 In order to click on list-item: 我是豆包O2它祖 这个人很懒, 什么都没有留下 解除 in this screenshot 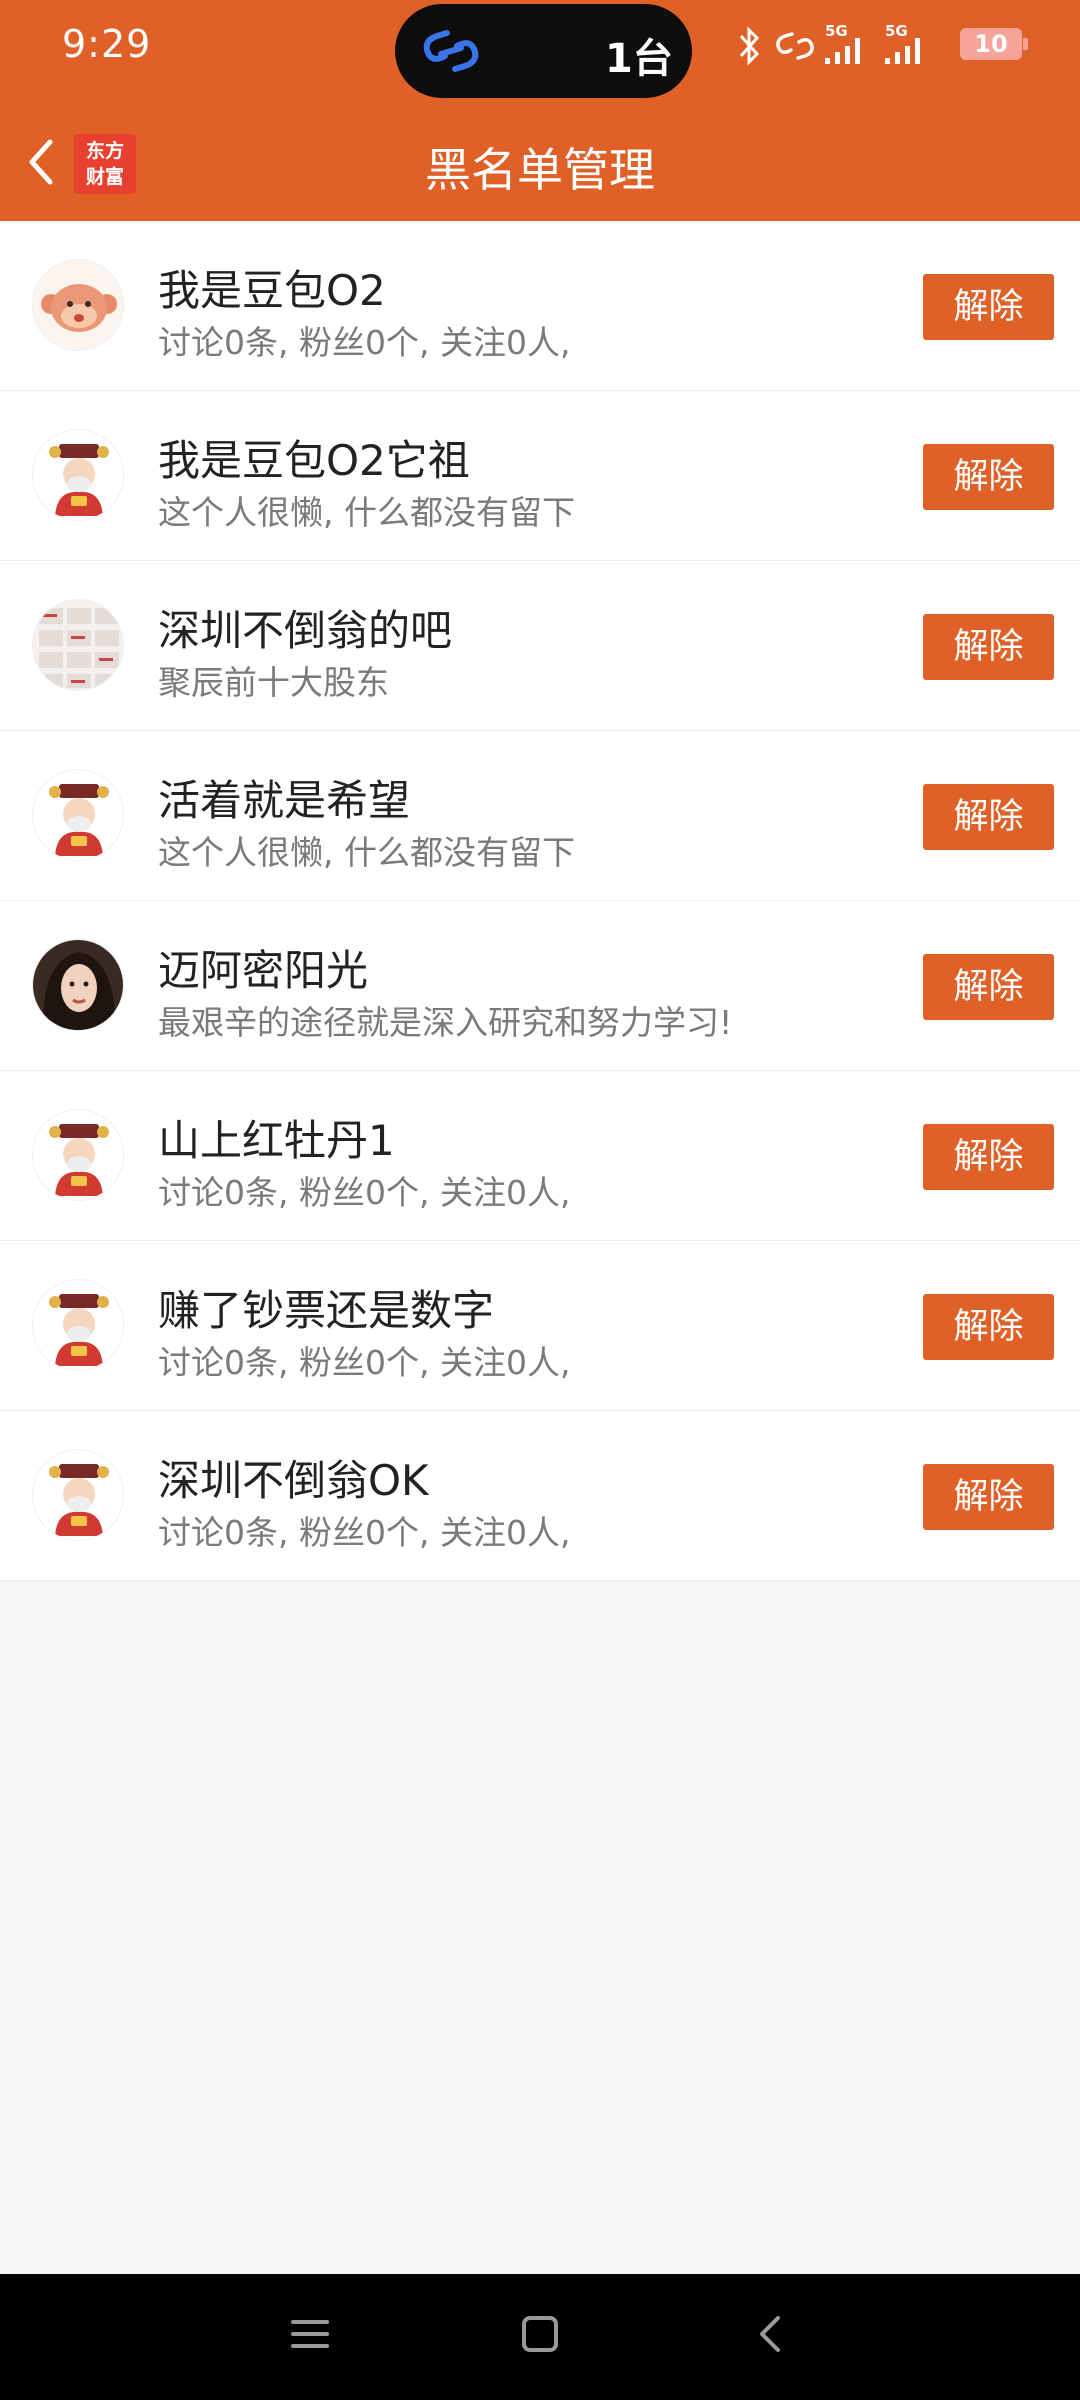, I will do `click(540, 476)`.